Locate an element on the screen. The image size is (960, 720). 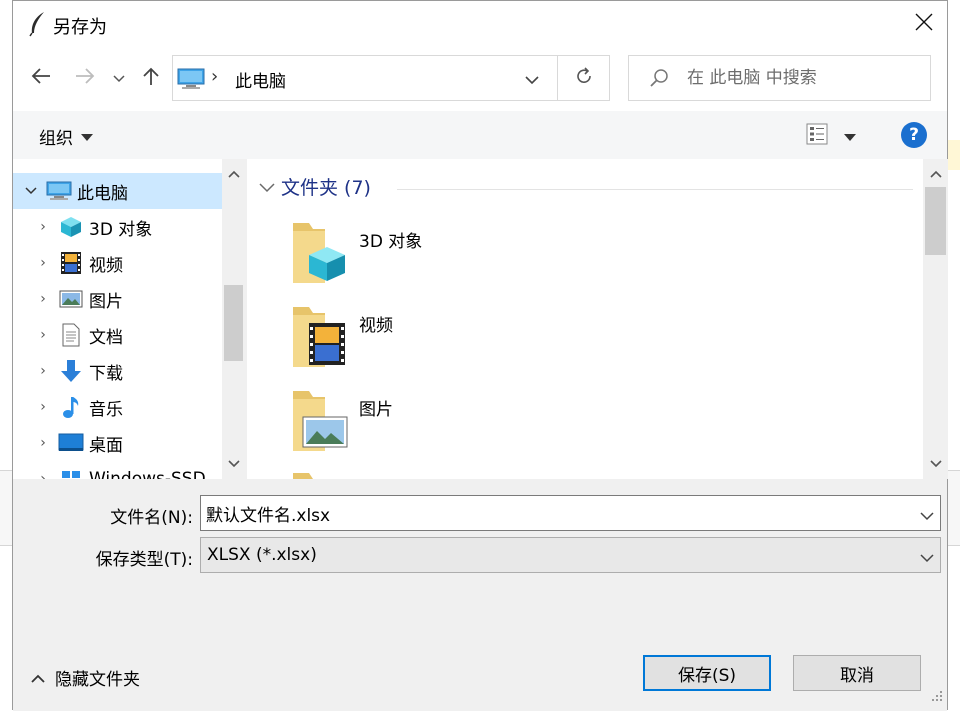
details-view-icon is located at coordinates (818, 136).